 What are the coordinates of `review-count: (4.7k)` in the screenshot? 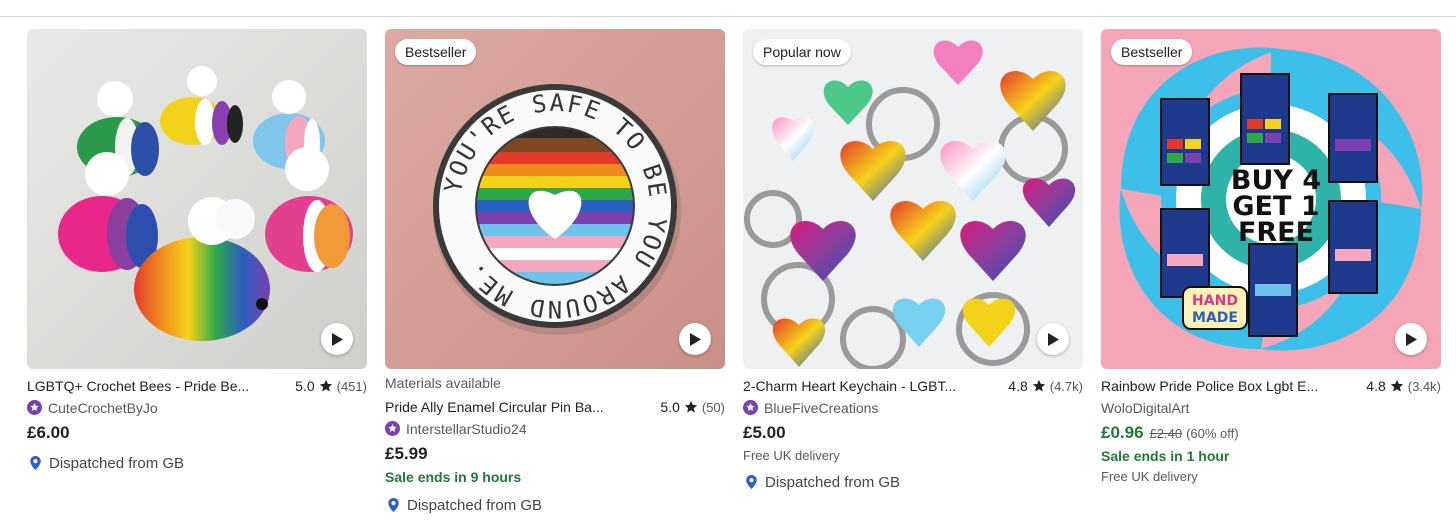 It's located at (1066, 386).